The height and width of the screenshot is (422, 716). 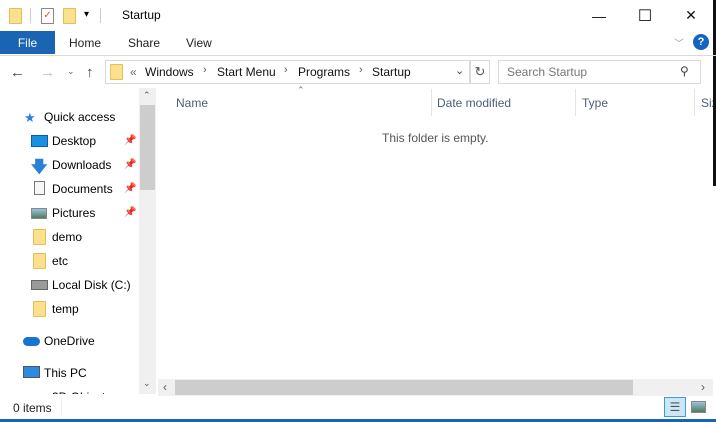 I want to click on minimize-button: —, so click(x=599, y=15).